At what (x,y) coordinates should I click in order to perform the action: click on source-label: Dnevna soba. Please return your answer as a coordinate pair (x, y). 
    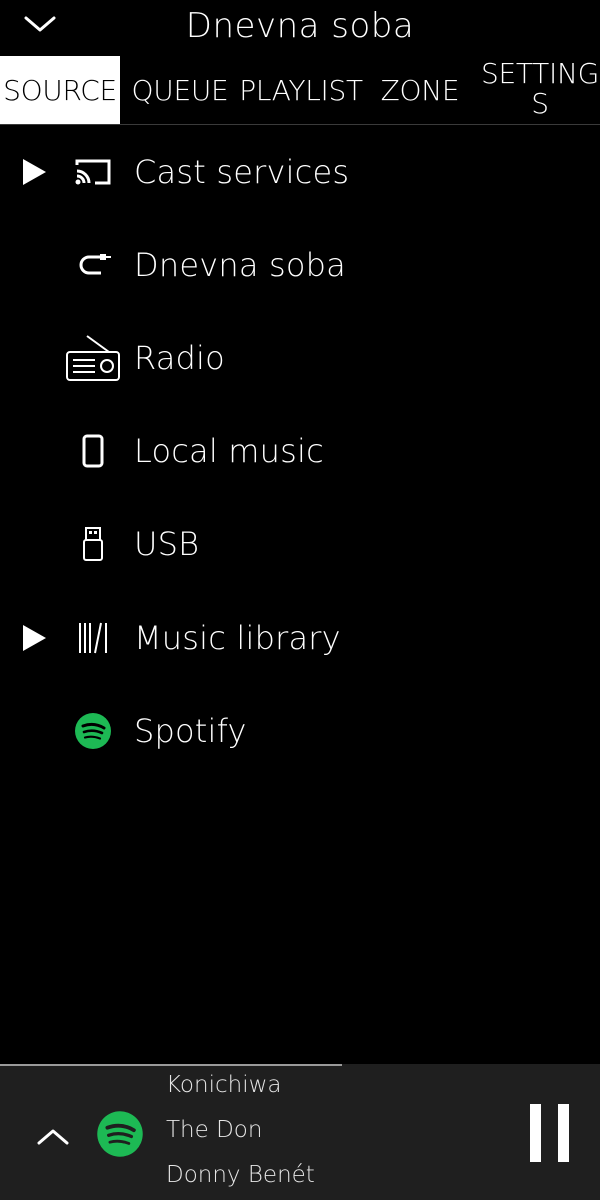
    Looking at the image, I should click on (240, 264).